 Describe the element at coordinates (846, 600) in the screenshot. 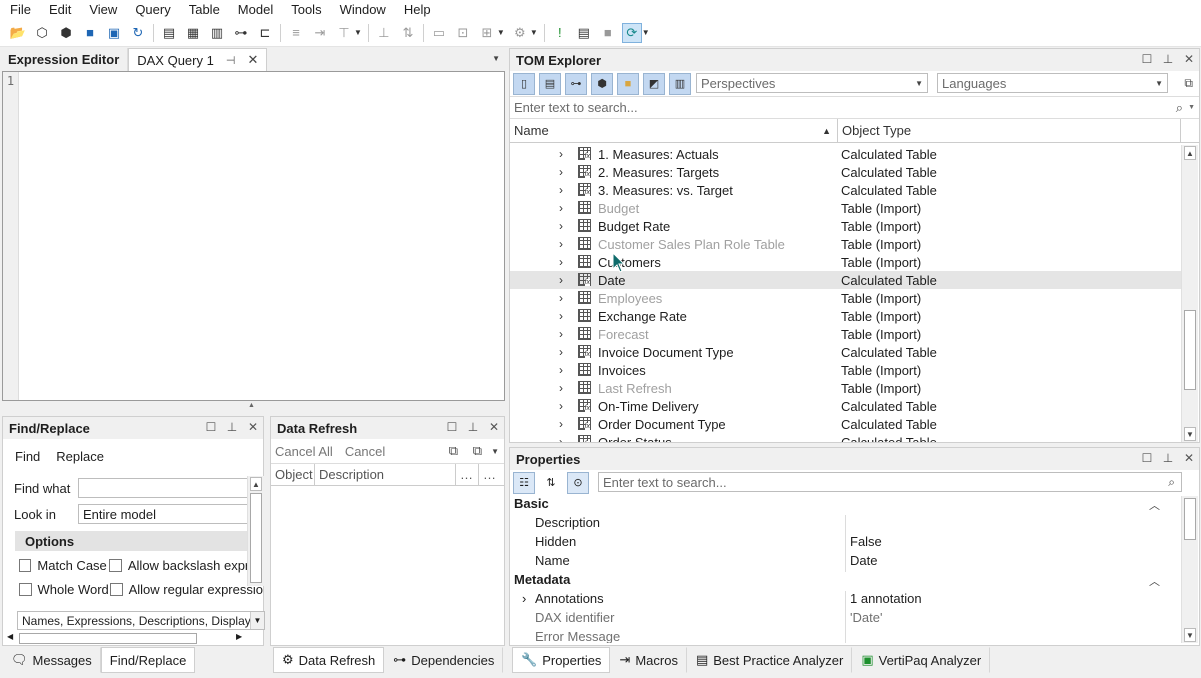

I see `property-row: › Annotations 1 annotation` at that location.